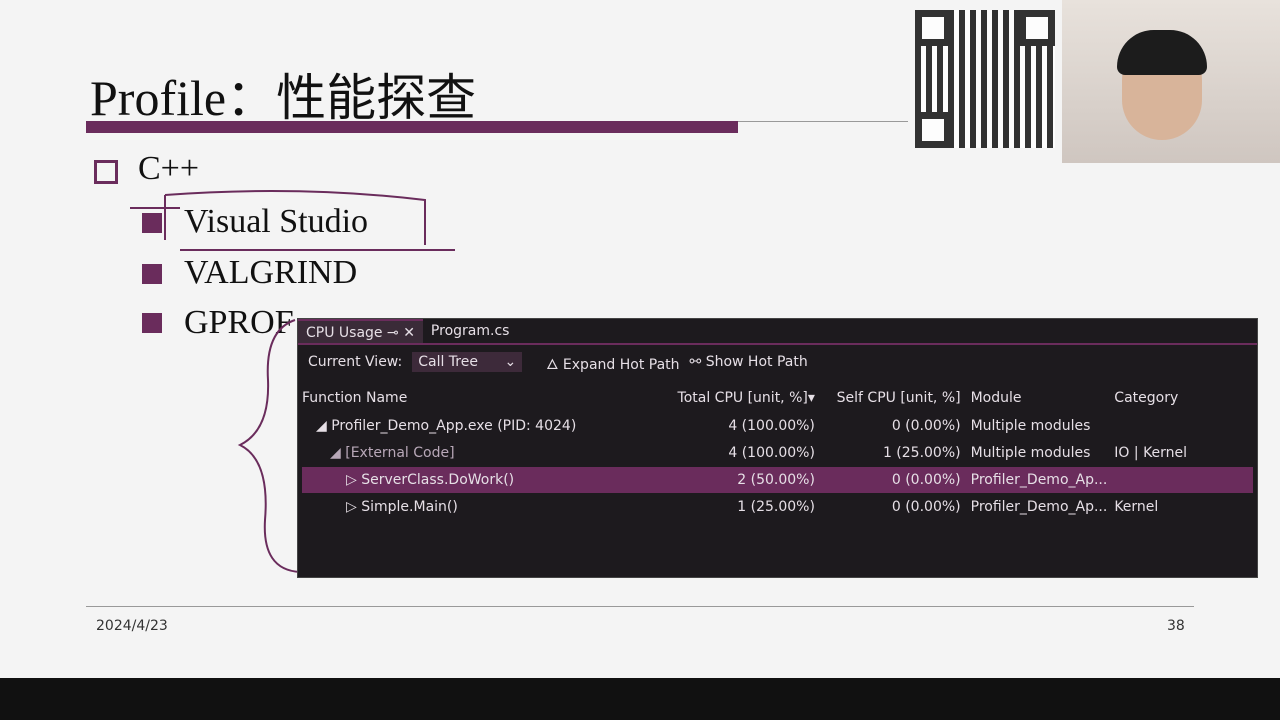 The image size is (1280, 720). What do you see at coordinates (1176, 626) in the screenshot?
I see `slide-number: 38` at bounding box center [1176, 626].